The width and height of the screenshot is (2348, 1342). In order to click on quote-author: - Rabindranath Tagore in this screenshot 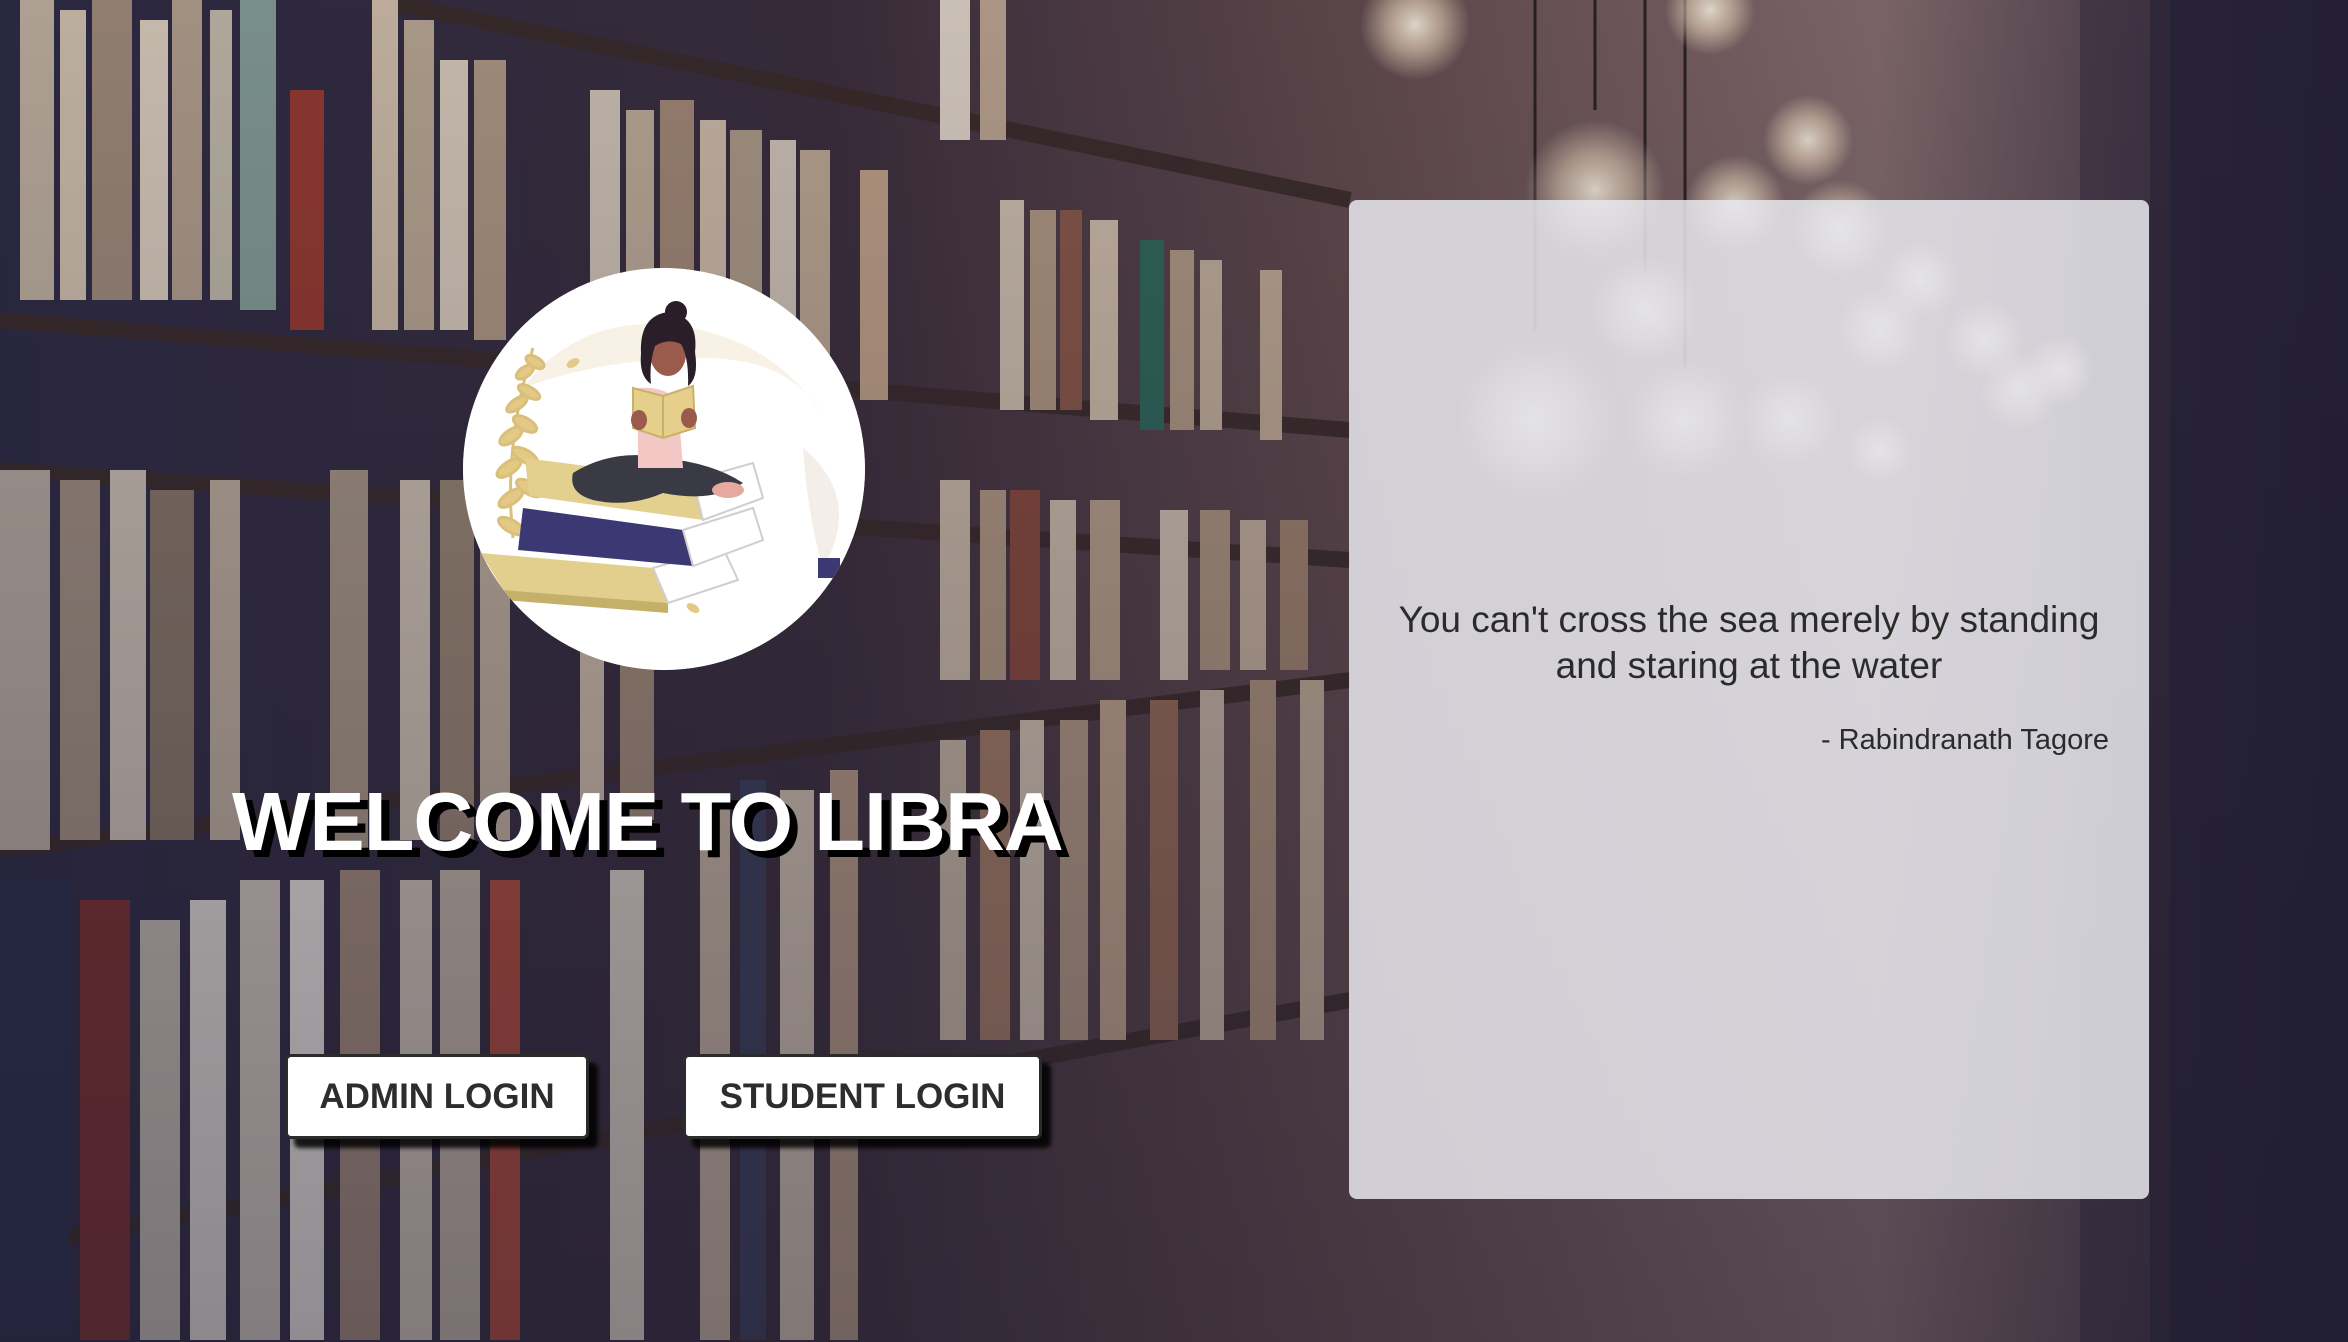, I will do `click(1964, 740)`.